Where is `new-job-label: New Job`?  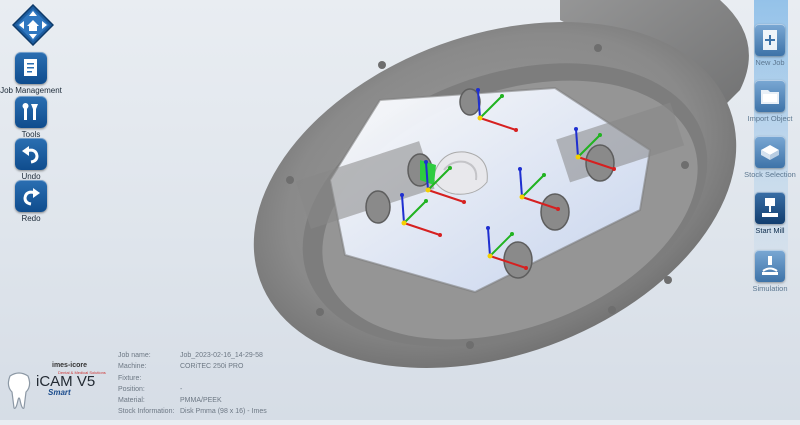 new-job-label: New Job is located at coordinates (770, 62).